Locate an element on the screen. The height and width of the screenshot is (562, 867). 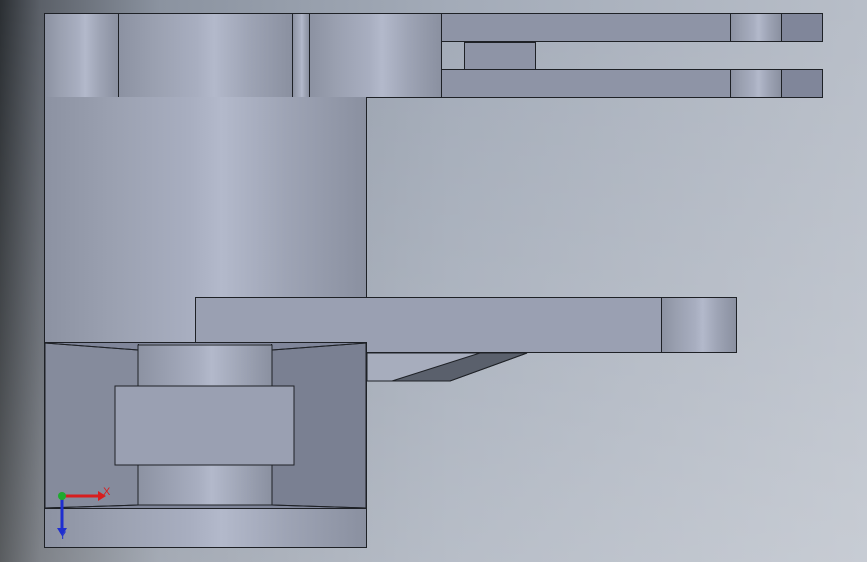
coordinate-triad: X Y is located at coordinates (83, 514).